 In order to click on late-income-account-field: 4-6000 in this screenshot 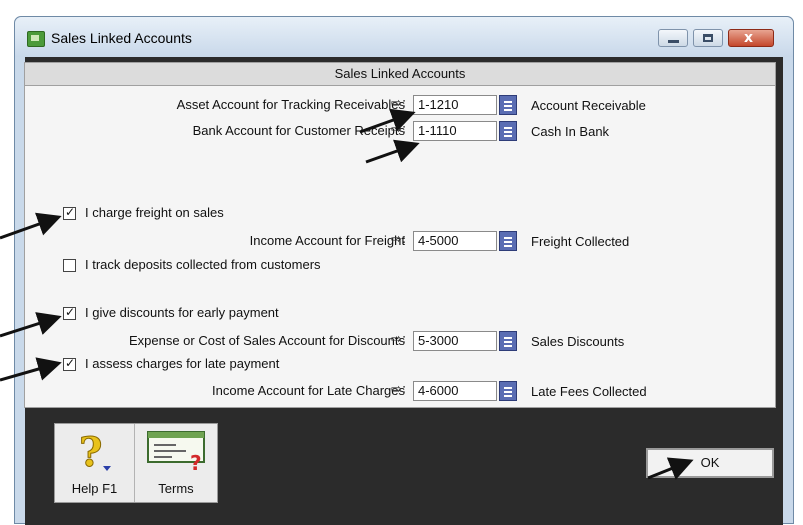, I will do `click(455, 391)`.